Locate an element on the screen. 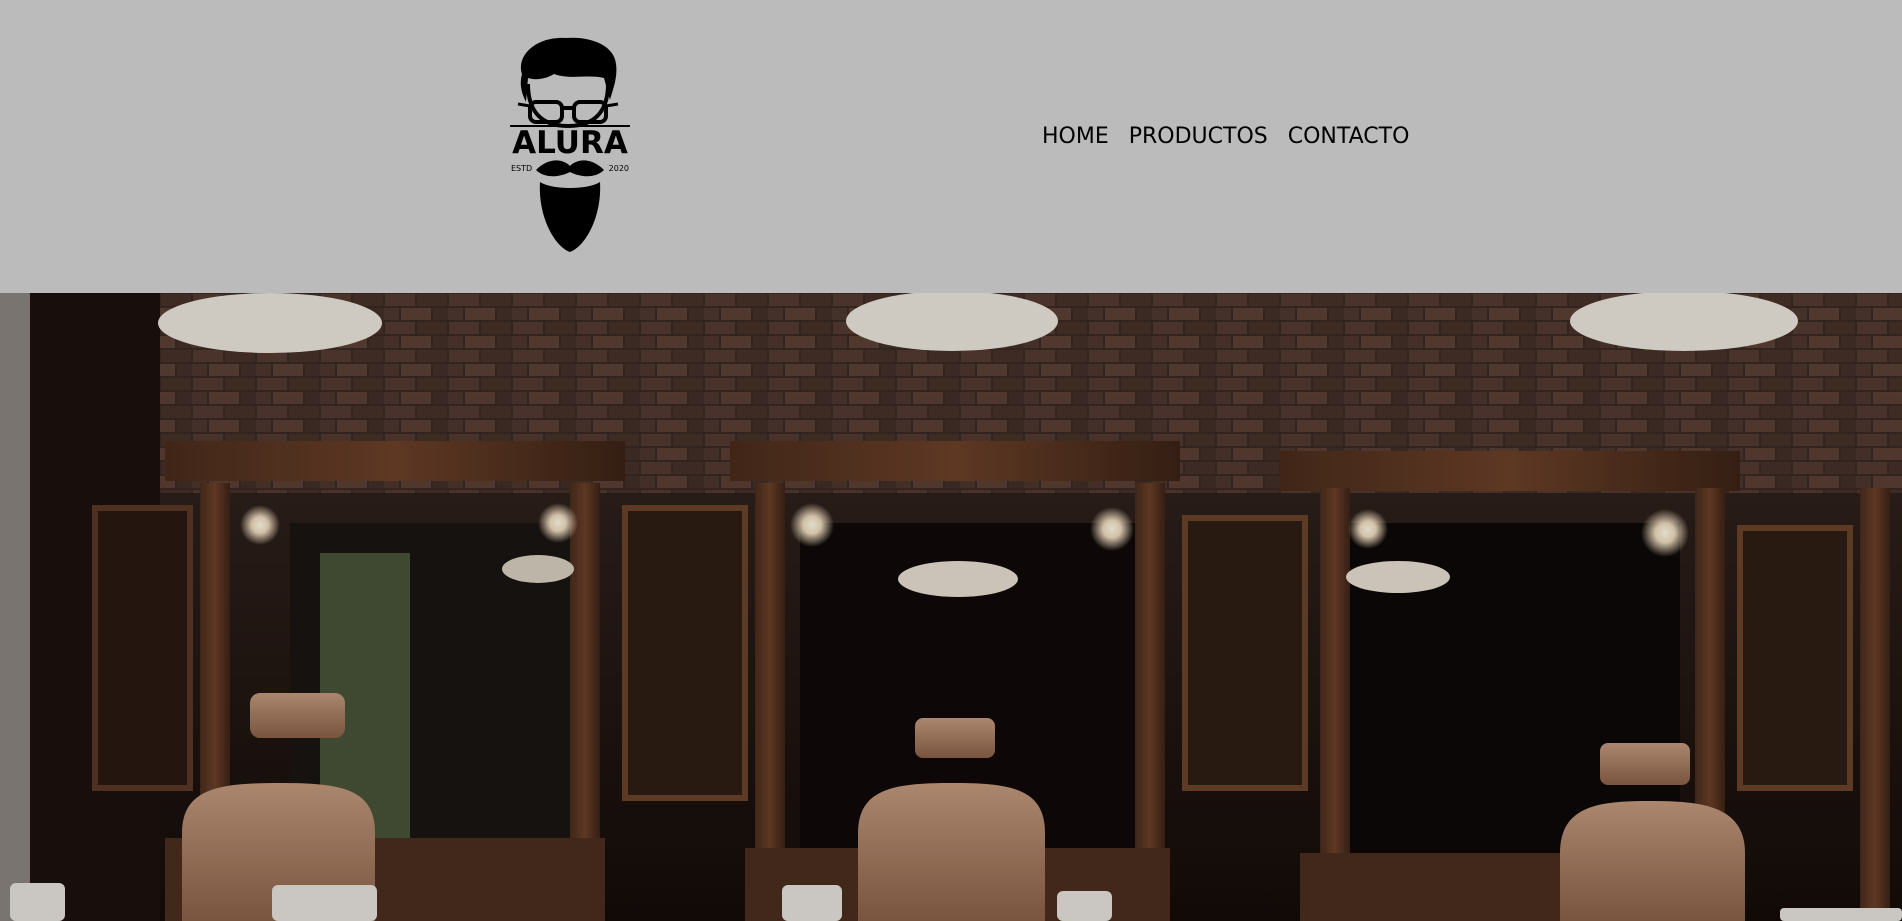 The image size is (1902, 921). nav-item-productos: PRODUCTOS is located at coordinates (1198, 136).